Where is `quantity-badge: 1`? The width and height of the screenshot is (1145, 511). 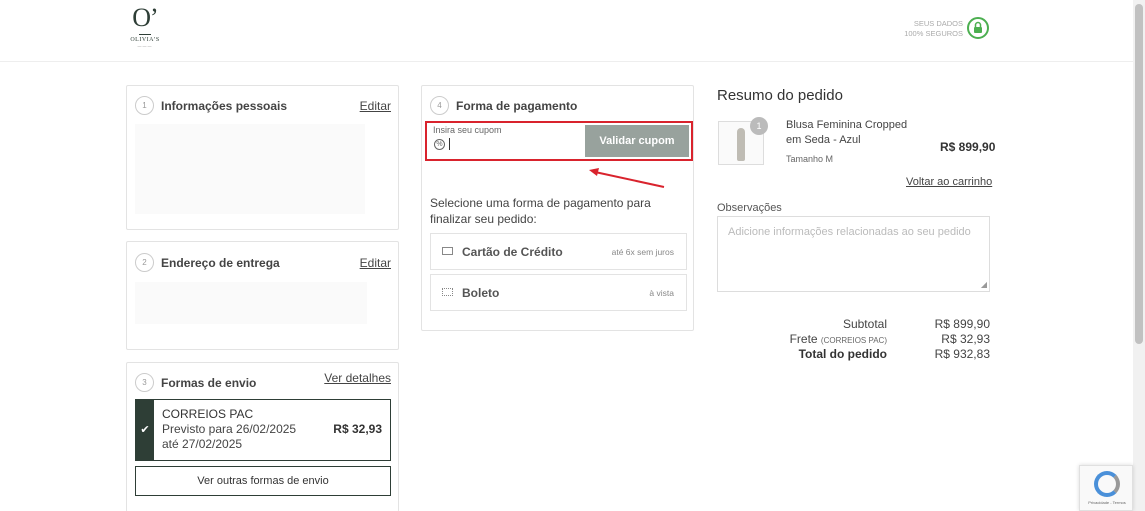
quantity-badge: 1 is located at coordinates (759, 126).